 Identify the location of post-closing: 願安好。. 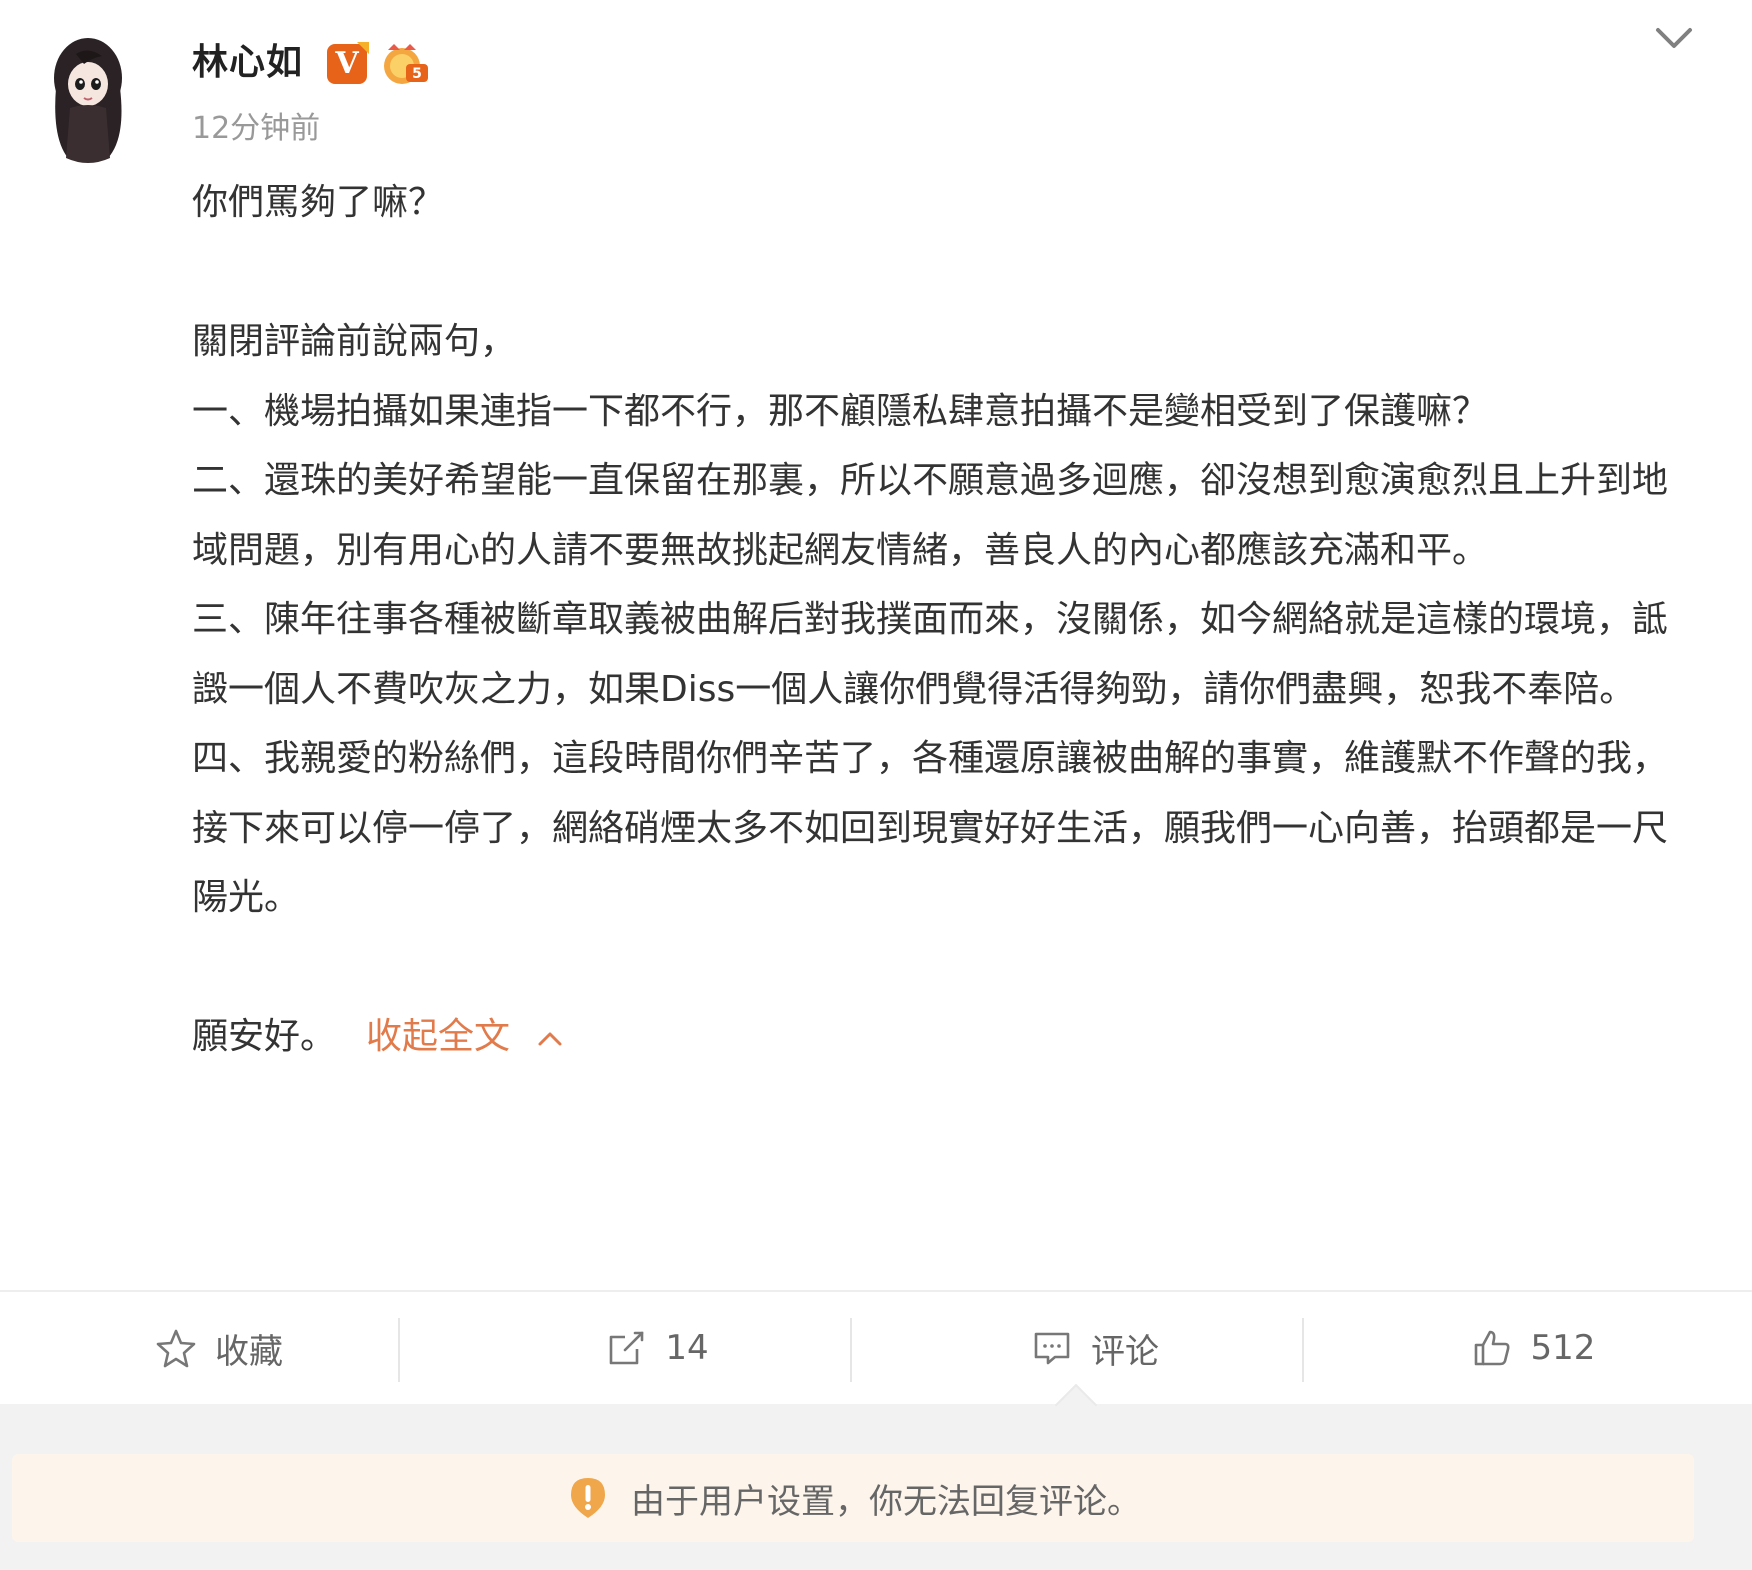
(264, 1036).